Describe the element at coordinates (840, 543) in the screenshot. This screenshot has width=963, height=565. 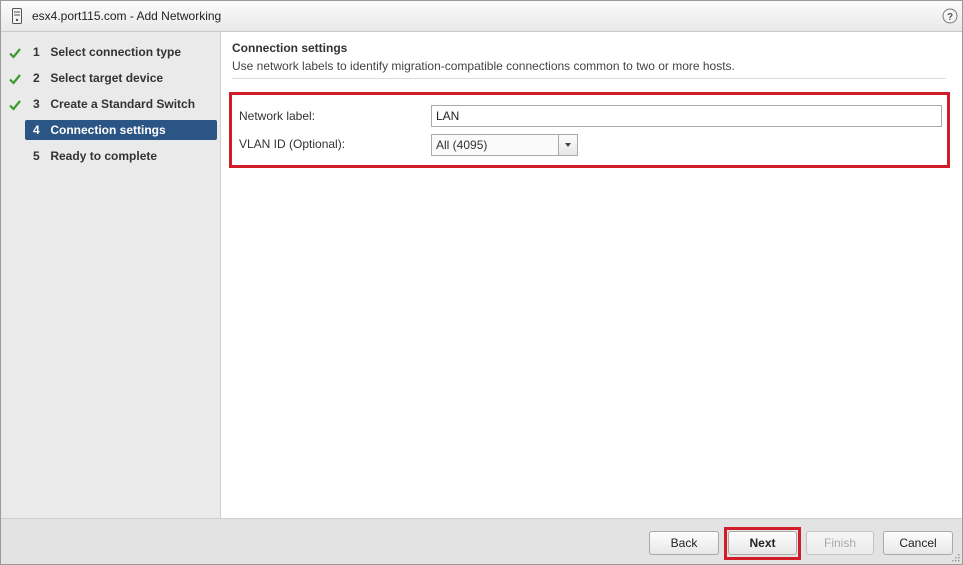
I see `finish-button: Finish` at that location.